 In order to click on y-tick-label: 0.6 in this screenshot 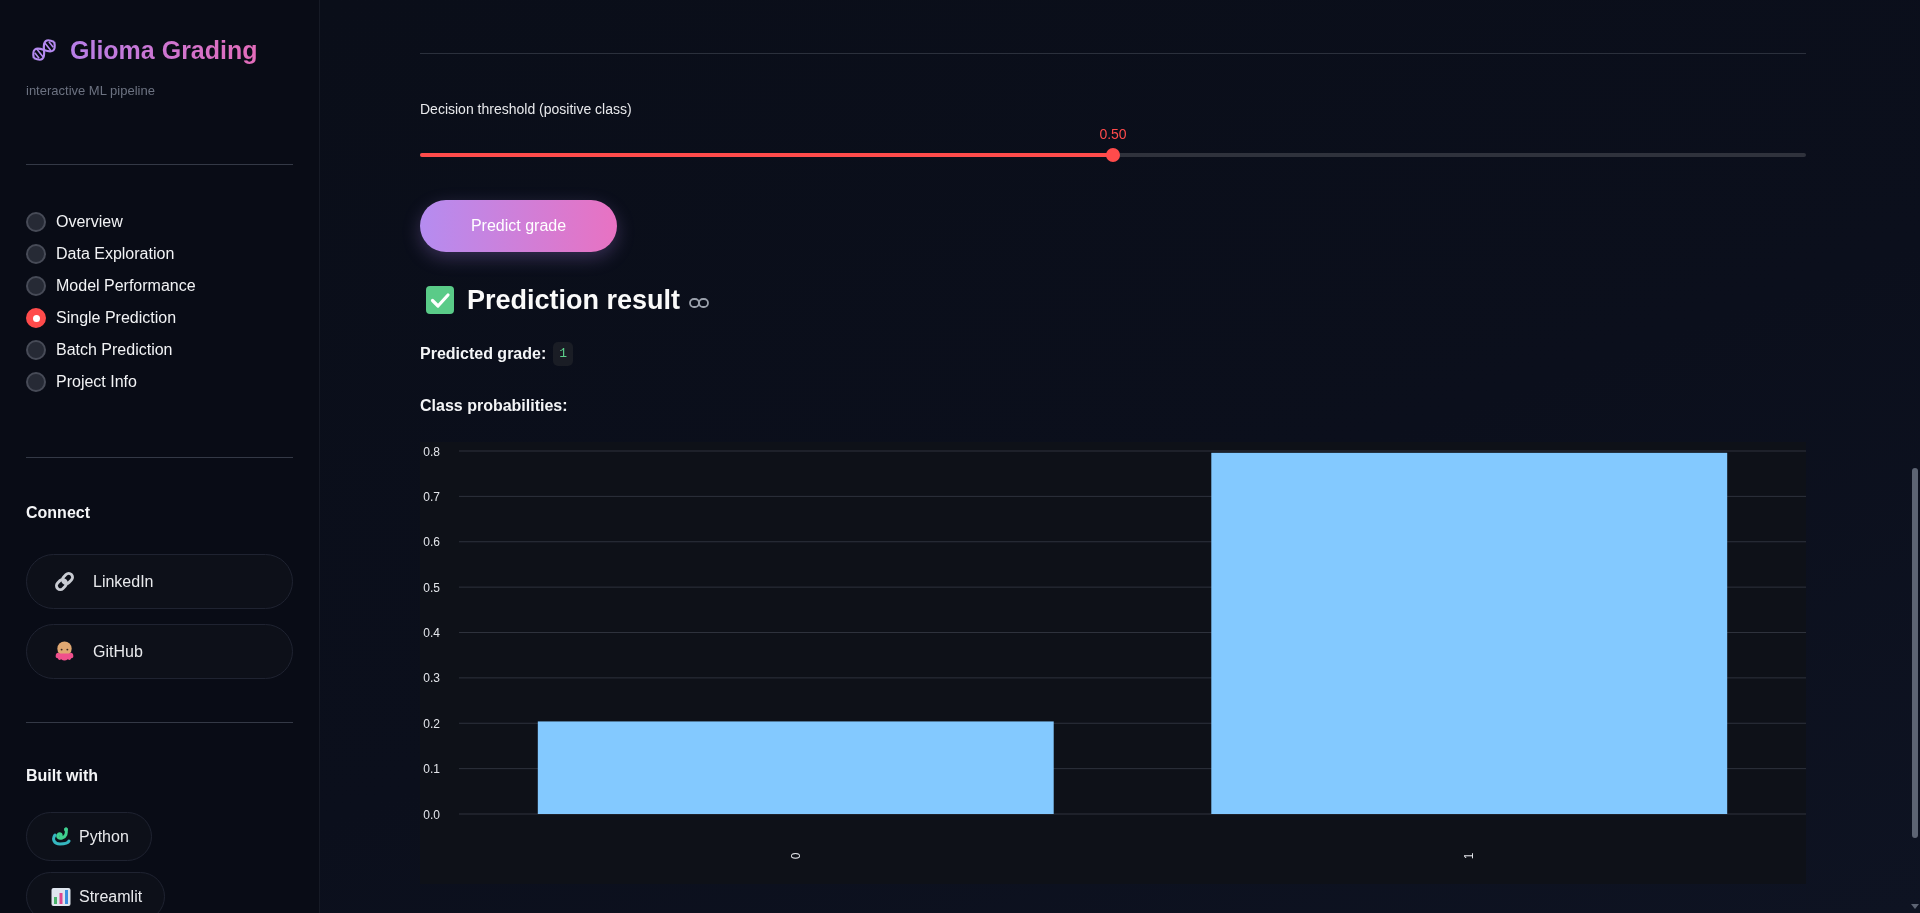, I will do `click(431, 542)`.